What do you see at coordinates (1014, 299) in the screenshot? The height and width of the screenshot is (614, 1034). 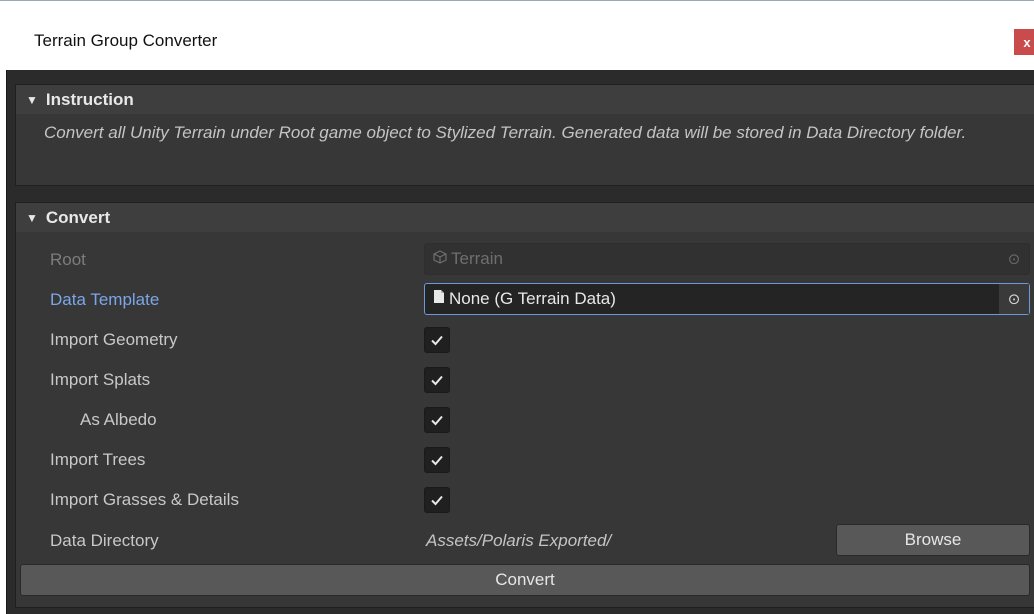 I see `object-picker-button: ⊙` at bounding box center [1014, 299].